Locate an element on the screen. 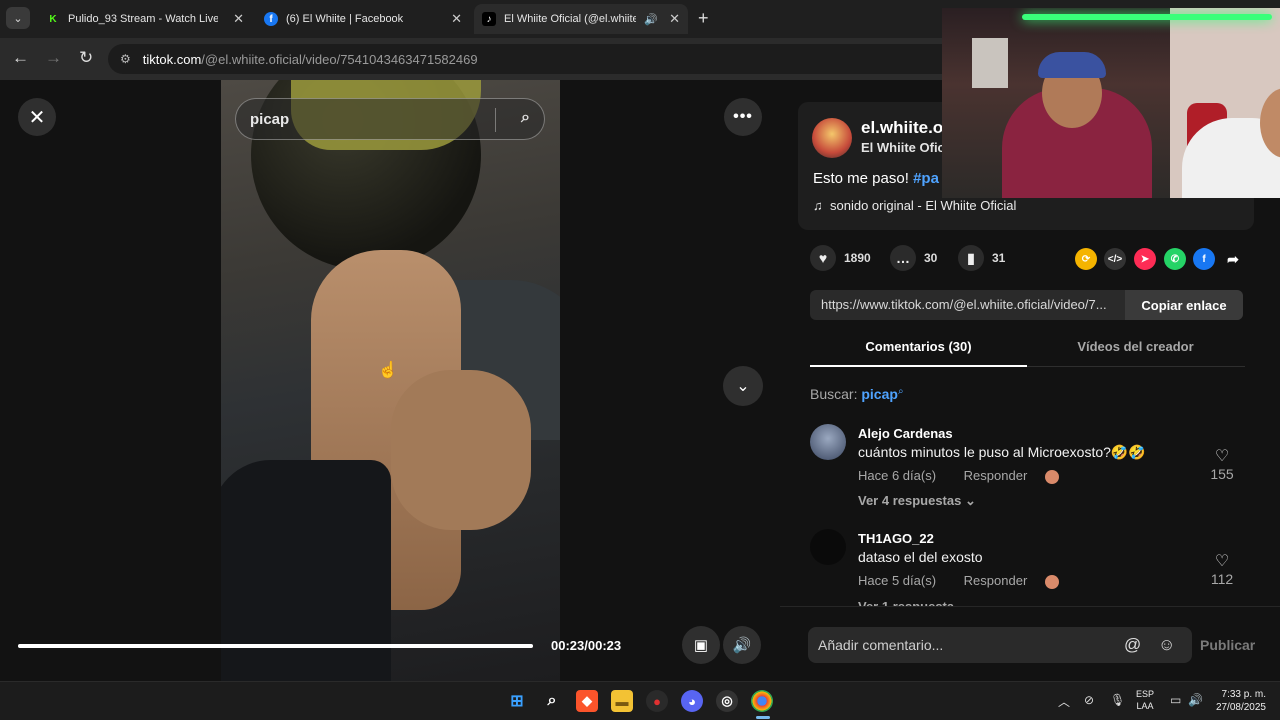  forward-icon: → is located at coordinates (53, 58).